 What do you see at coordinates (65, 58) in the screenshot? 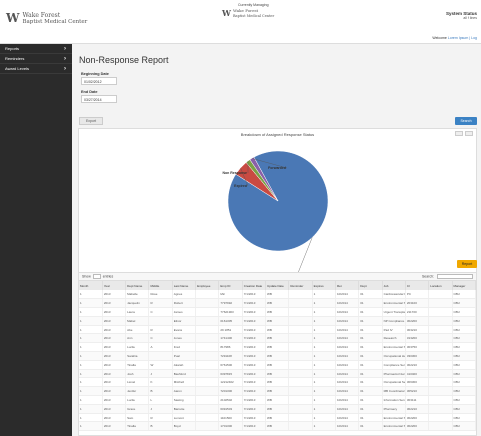
I see `chevron-right-icon: ›` at bounding box center [65, 58].